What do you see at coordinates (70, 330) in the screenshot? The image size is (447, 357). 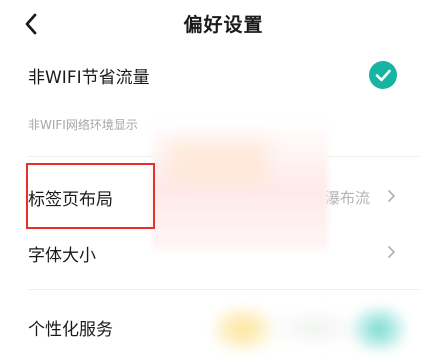 I see `setting-label-personalized-service: 个性化服务` at bounding box center [70, 330].